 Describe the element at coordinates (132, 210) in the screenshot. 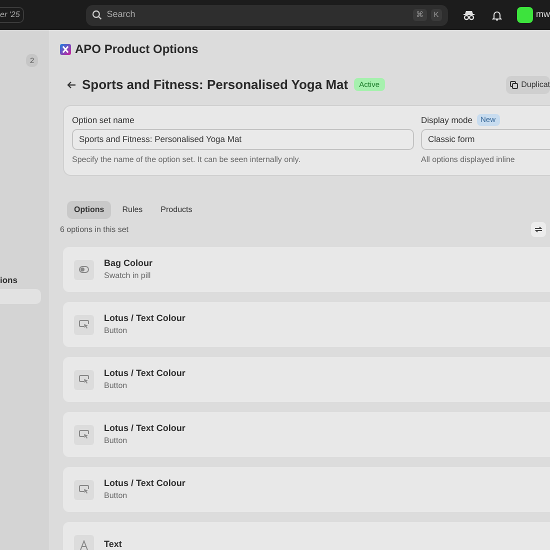

I see `tab: Rules` at that location.